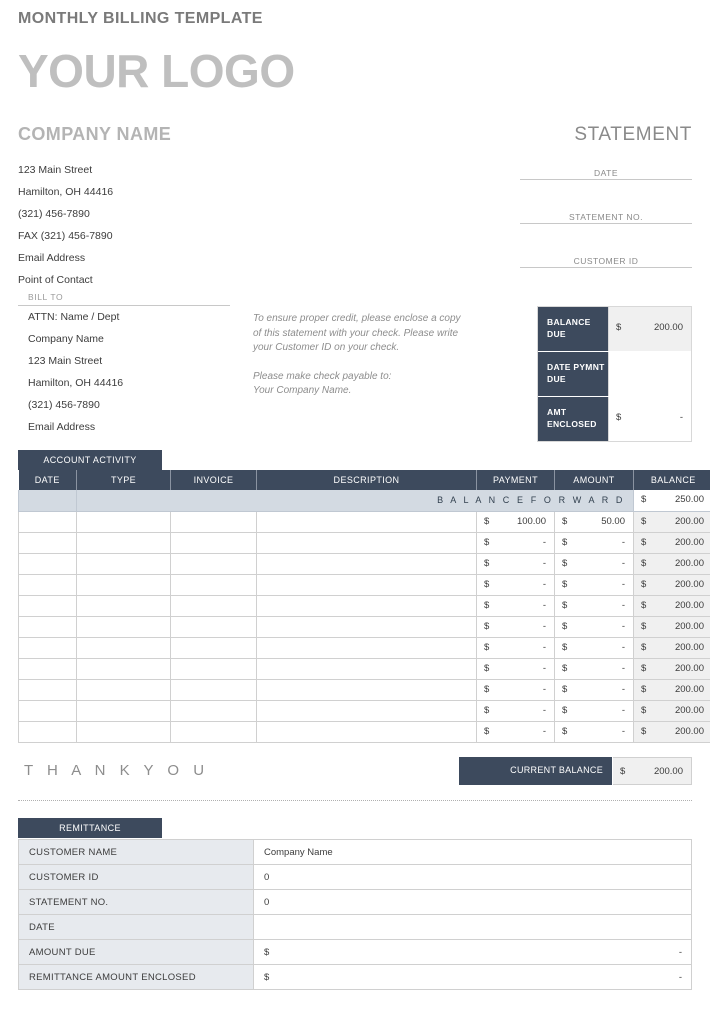 This screenshot has width=710, height=1020. Describe the element at coordinates (606, 169) in the screenshot. I see `statement-field-date: DATE` at that location.